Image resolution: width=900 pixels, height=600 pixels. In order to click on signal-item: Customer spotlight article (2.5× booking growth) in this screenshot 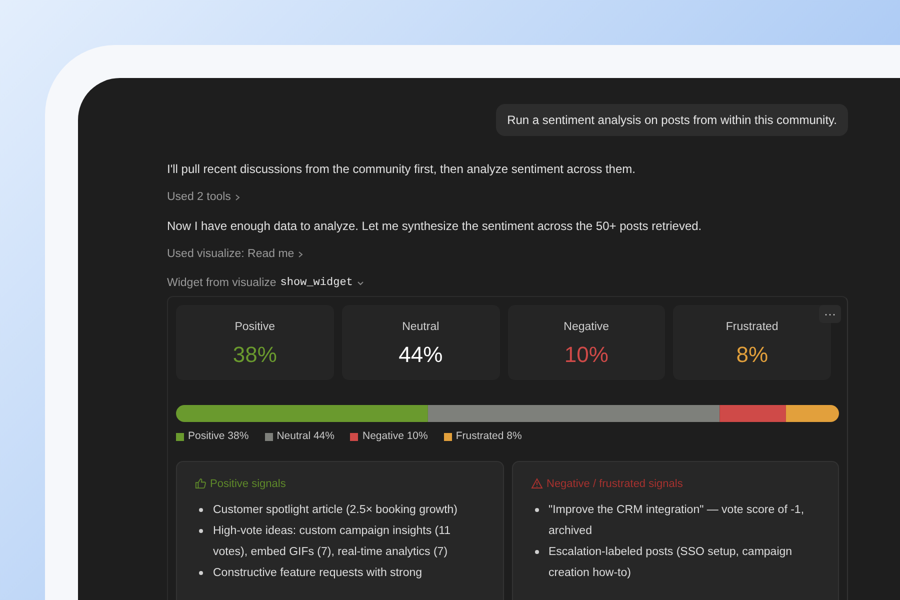, I will do `click(335, 510)`.